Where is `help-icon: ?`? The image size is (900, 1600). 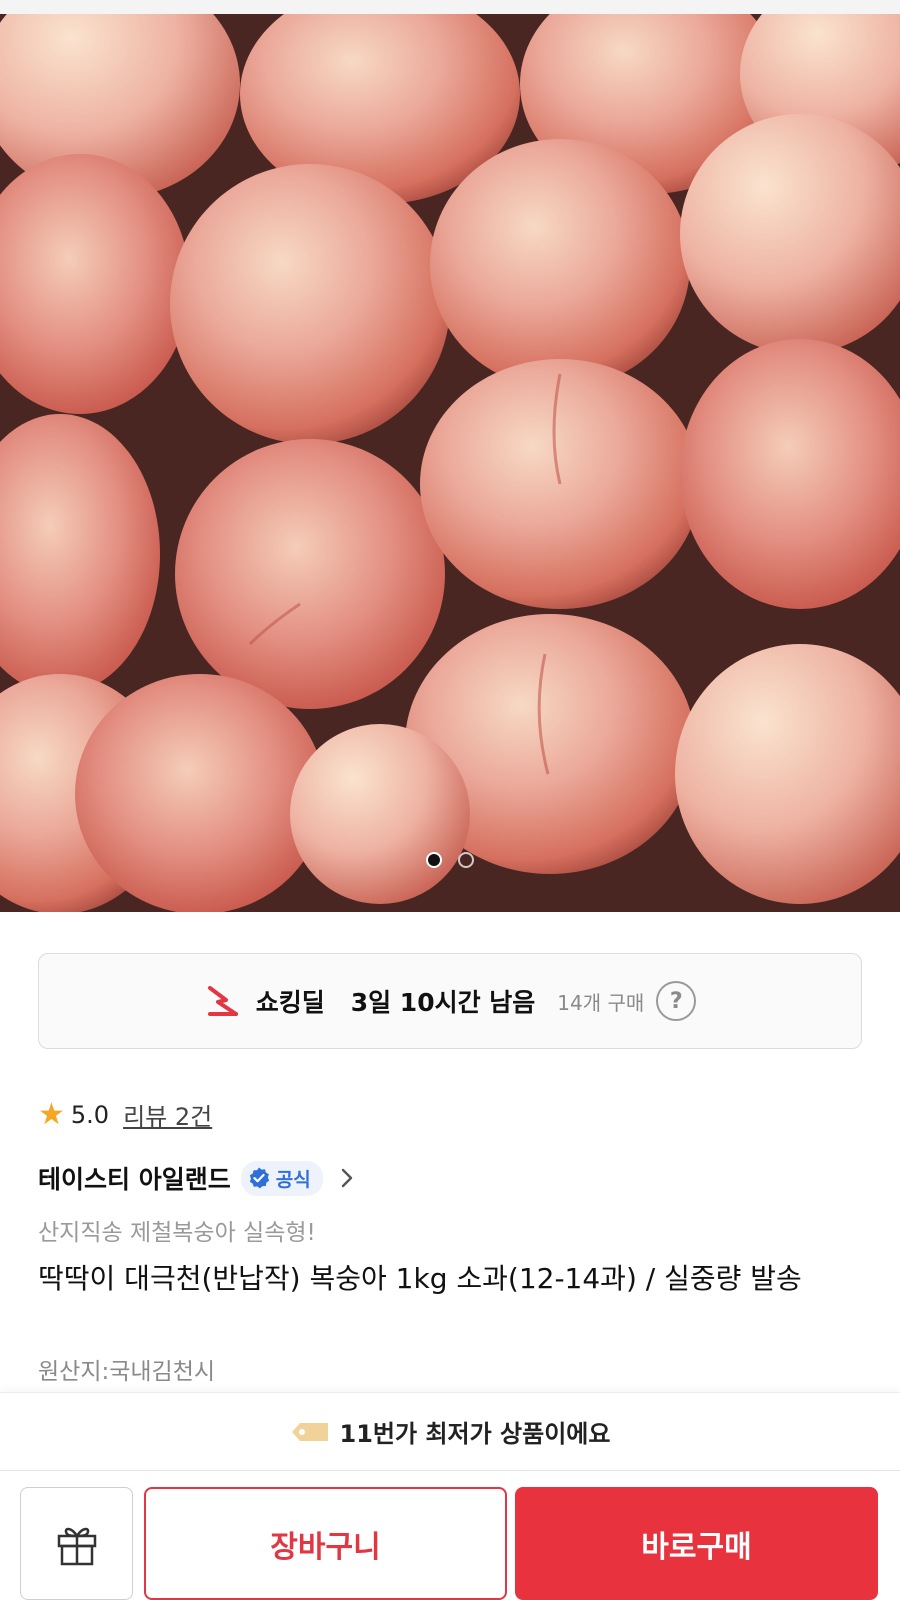
help-icon: ? is located at coordinates (676, 1001).